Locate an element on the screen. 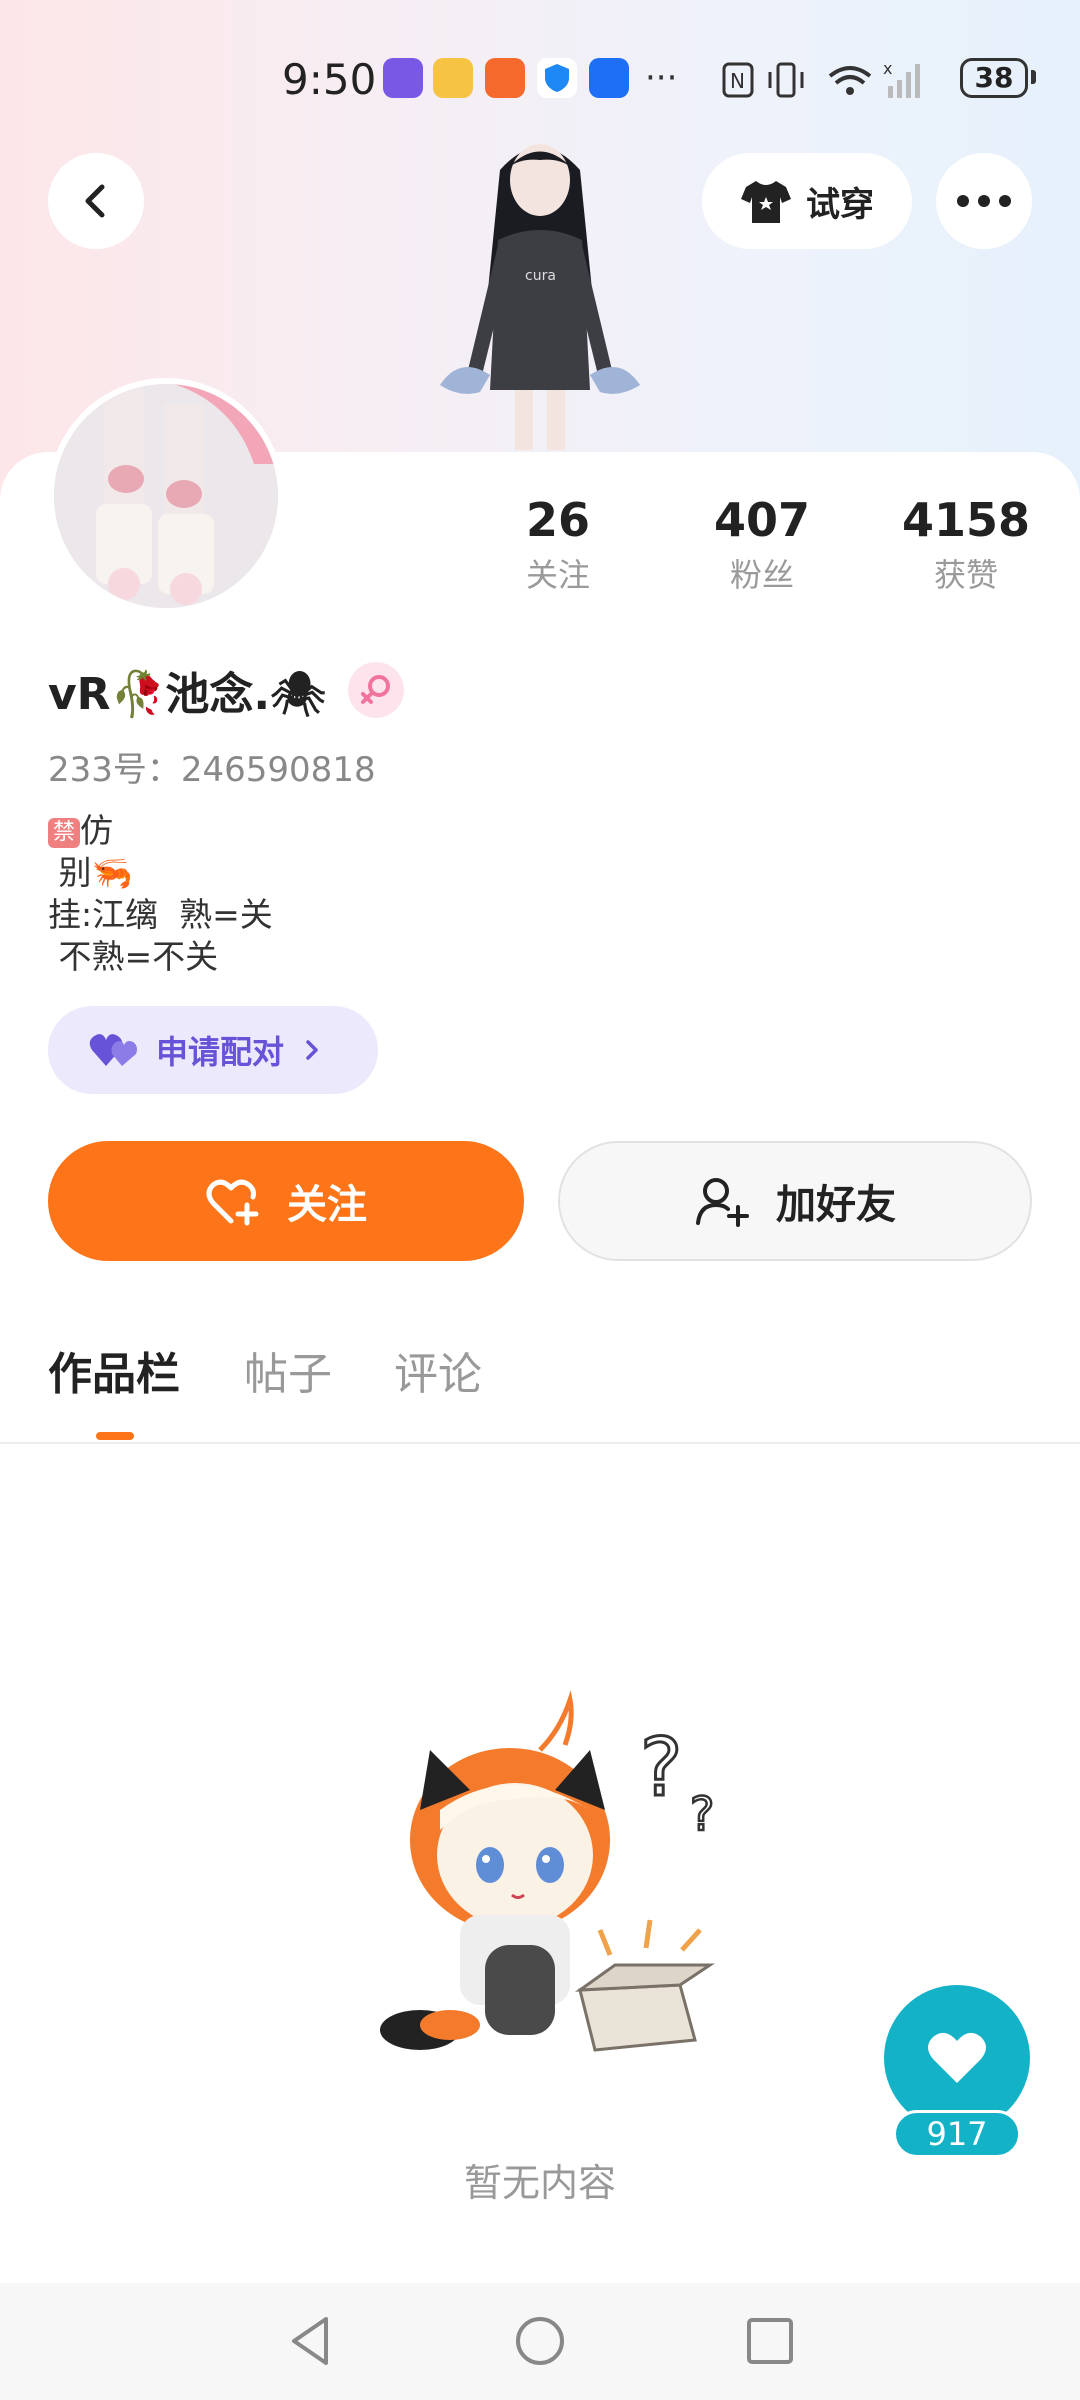 This screenshot has height=2400, width=1080. follow-label: 关注 is located at coordinates (327, 1205).